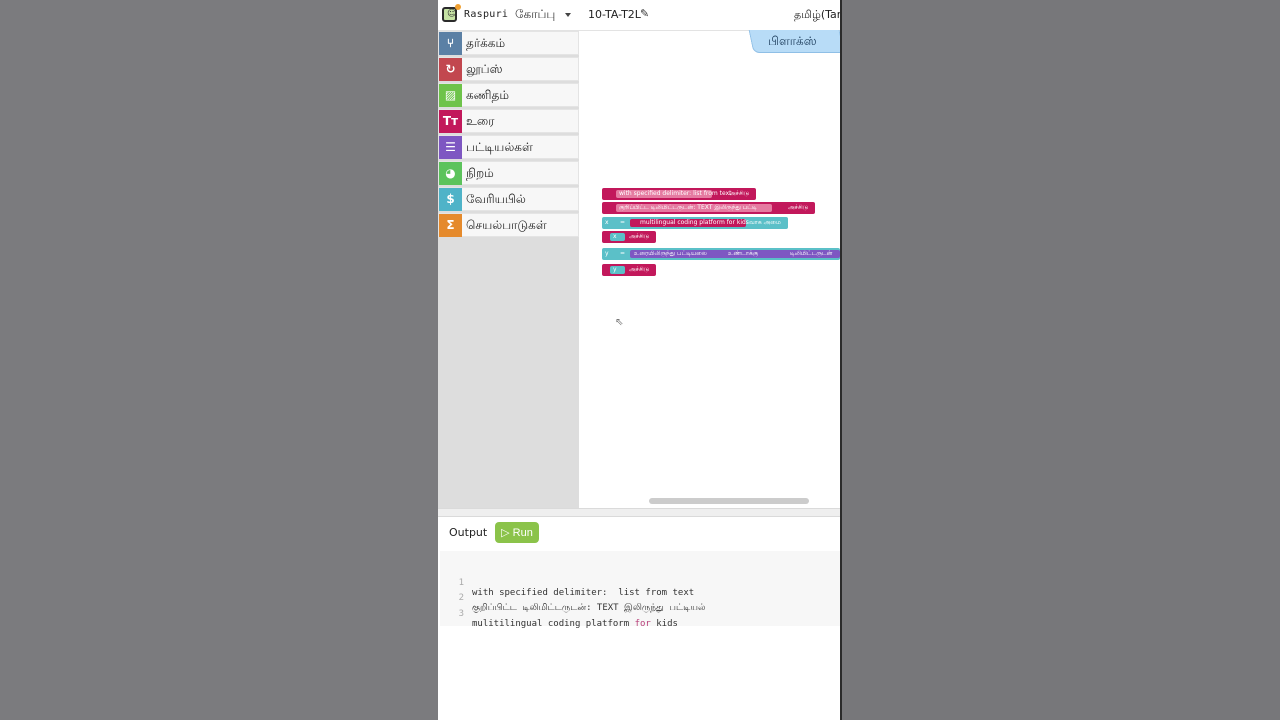 This screenshot has height=720, width=1280. Describe the element at coordinates (496, 199) in the screenshot. I see `category-label: வேரியபில்` at that location.